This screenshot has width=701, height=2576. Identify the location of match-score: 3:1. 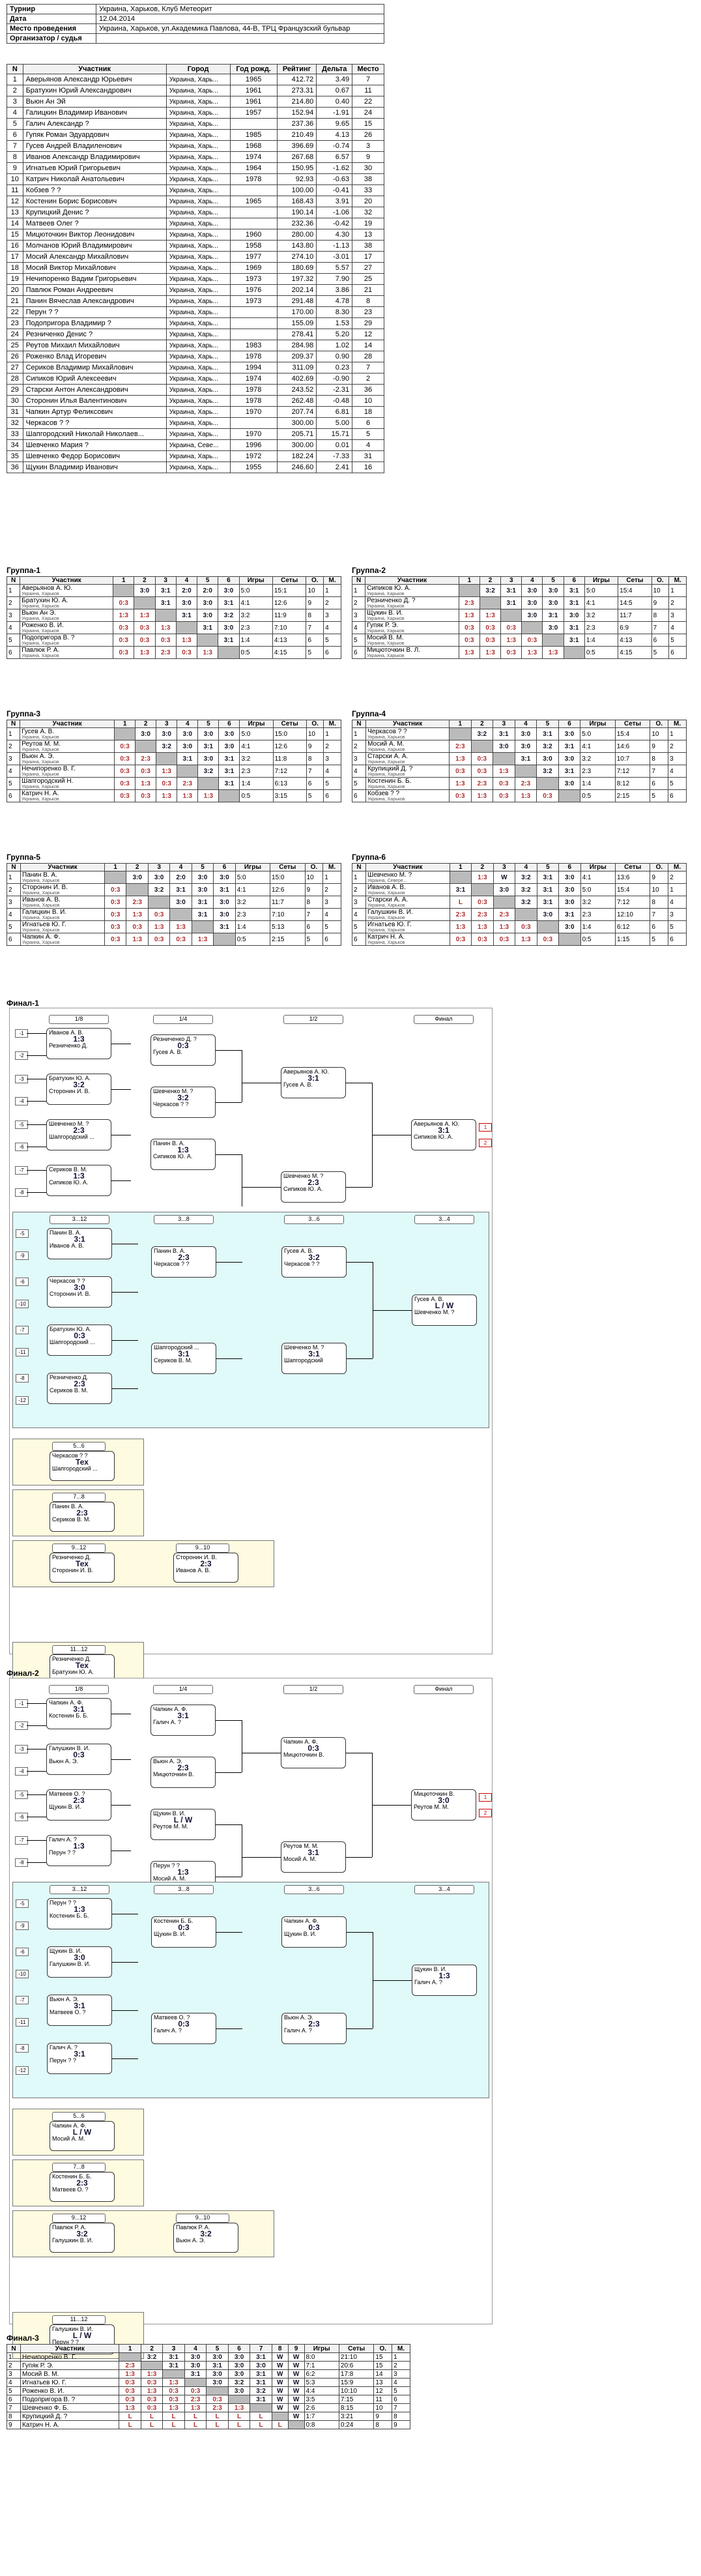
(79, 2053).